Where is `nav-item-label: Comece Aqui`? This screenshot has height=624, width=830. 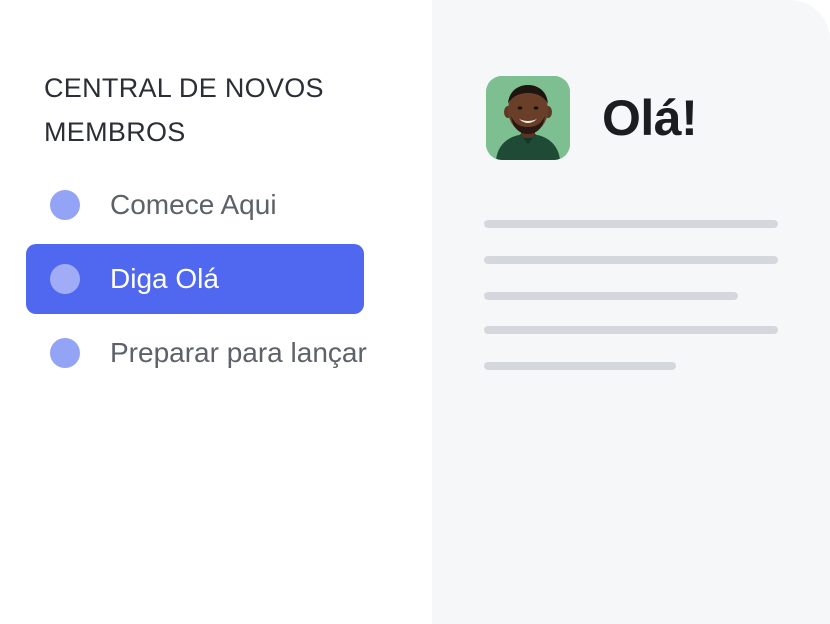
nav-item-label: Comece Aqui is located at coordinates (193, 204).